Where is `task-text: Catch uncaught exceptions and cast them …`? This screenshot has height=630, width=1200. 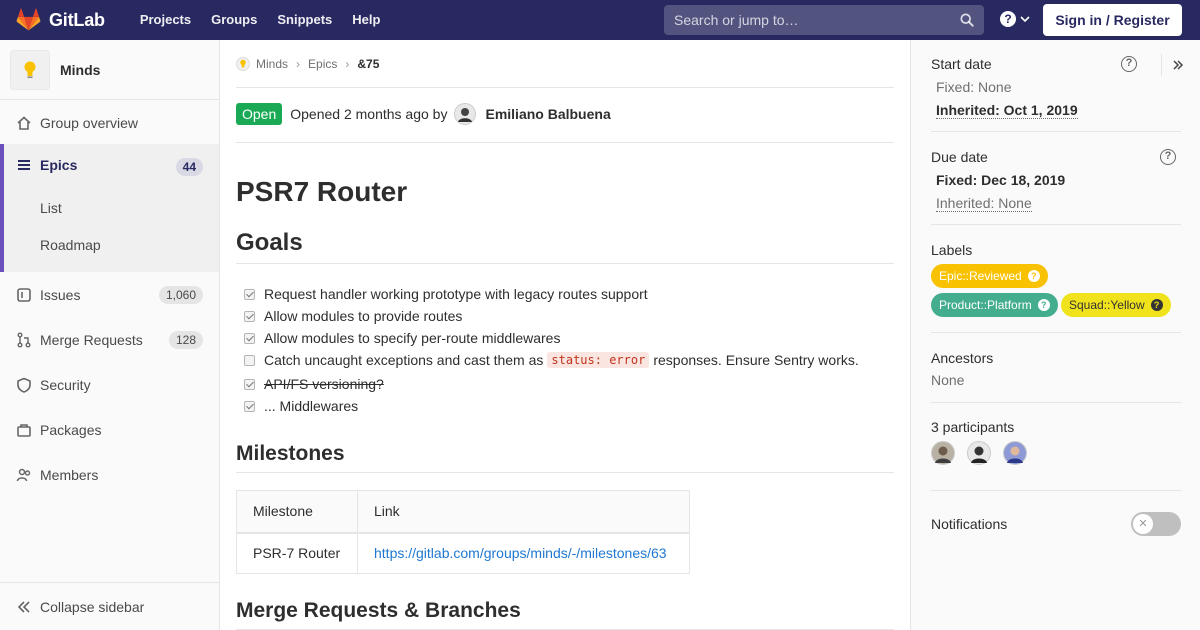 task-text: Catch uncaught exceptions and cast them … is located at coordinates (404, 360).